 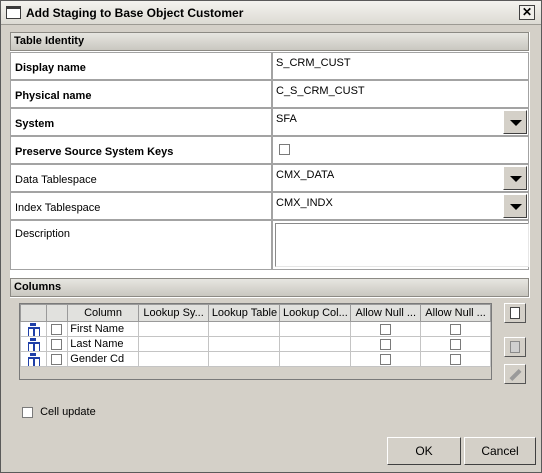 What do you see at coordinates (103, 359) in the screenshot?
I see `column-name-cell: Gender Cd` at bounding box center [103, 359].